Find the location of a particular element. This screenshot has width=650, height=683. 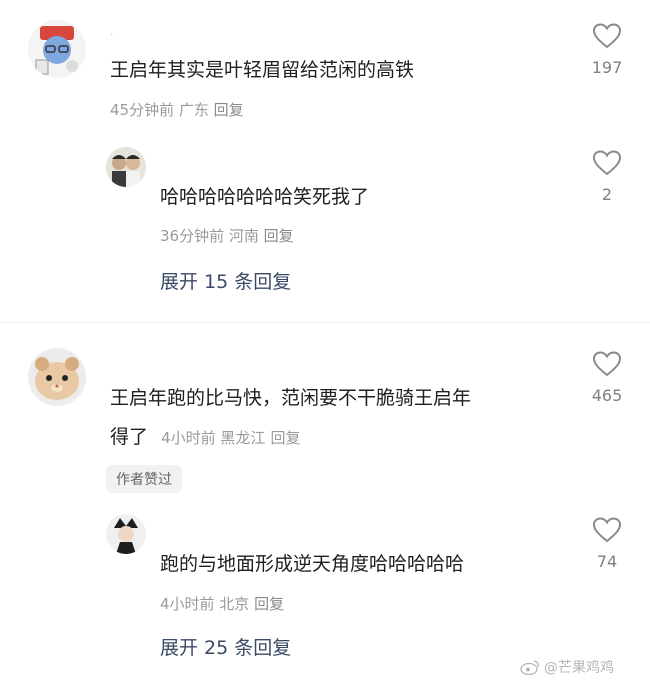

reply-meta: 4小时前 北京 回复 is located at coordinates (222, 603).